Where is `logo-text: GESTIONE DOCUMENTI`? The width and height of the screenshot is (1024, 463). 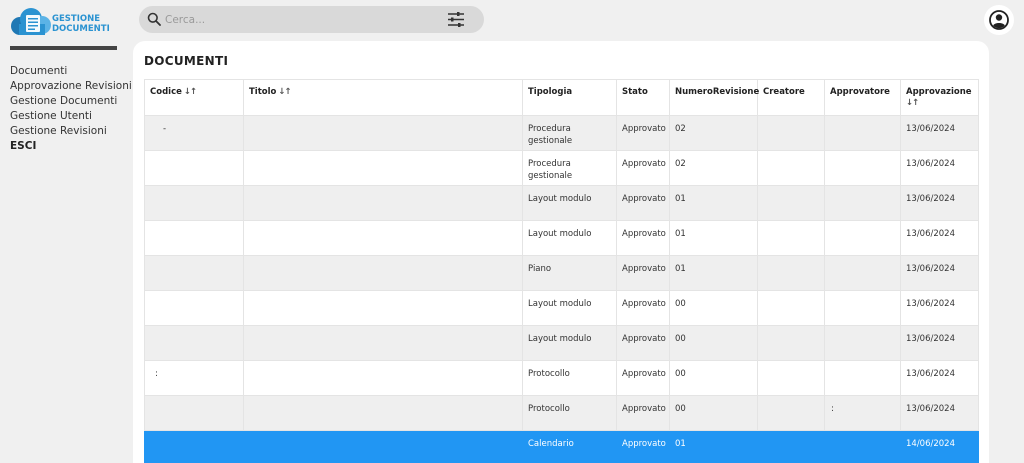
logo-text: GESTIONE DOCUMENTI is located at coordinates (81, 24).